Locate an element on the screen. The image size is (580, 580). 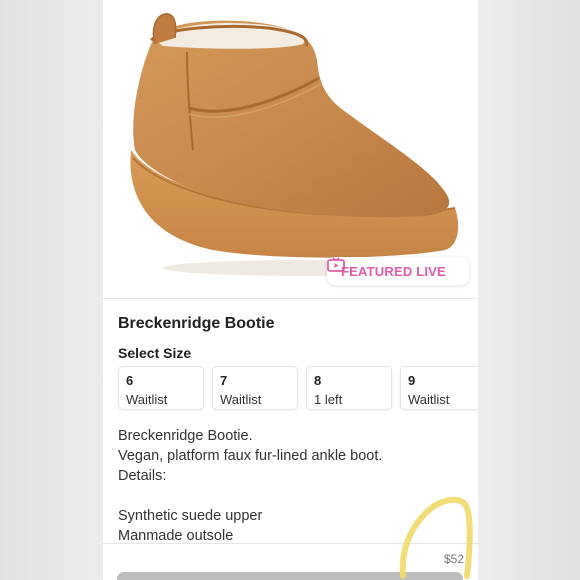
size-option-7: 7 Waitlist is located at coordinates (255, 388).